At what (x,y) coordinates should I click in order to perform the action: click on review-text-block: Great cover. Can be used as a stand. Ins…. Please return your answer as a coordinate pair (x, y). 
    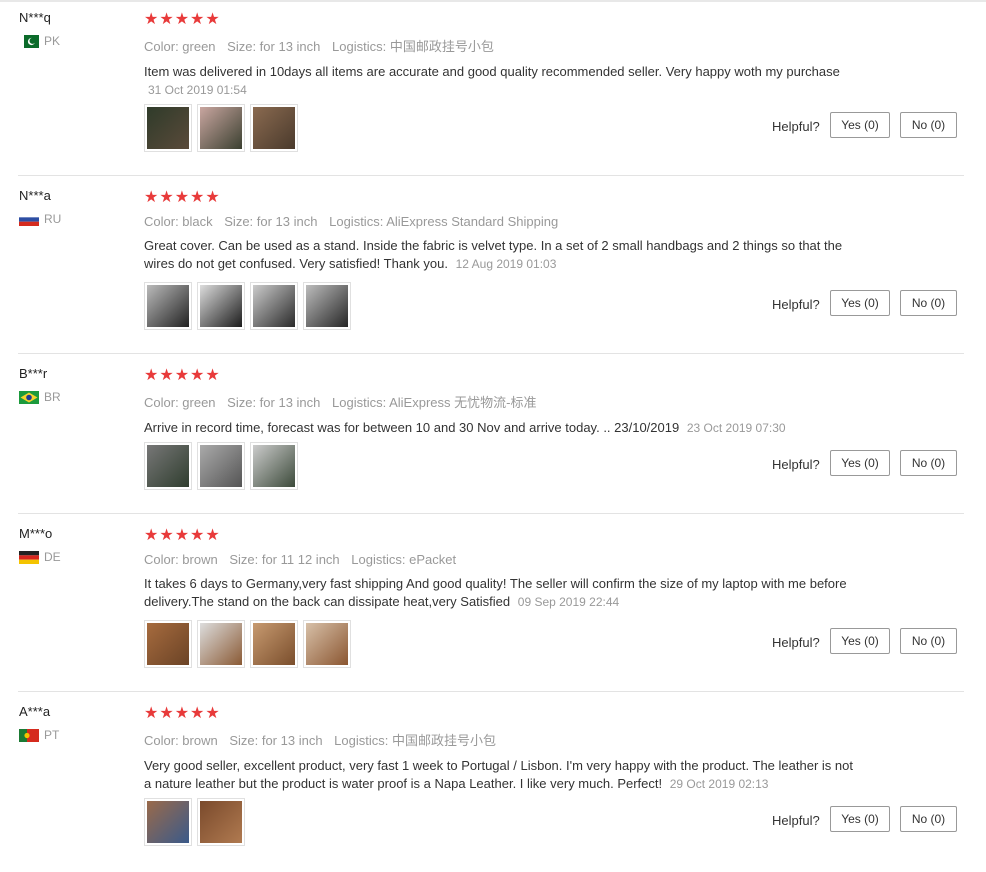
    Looking at the image, I should click on (501, 255).